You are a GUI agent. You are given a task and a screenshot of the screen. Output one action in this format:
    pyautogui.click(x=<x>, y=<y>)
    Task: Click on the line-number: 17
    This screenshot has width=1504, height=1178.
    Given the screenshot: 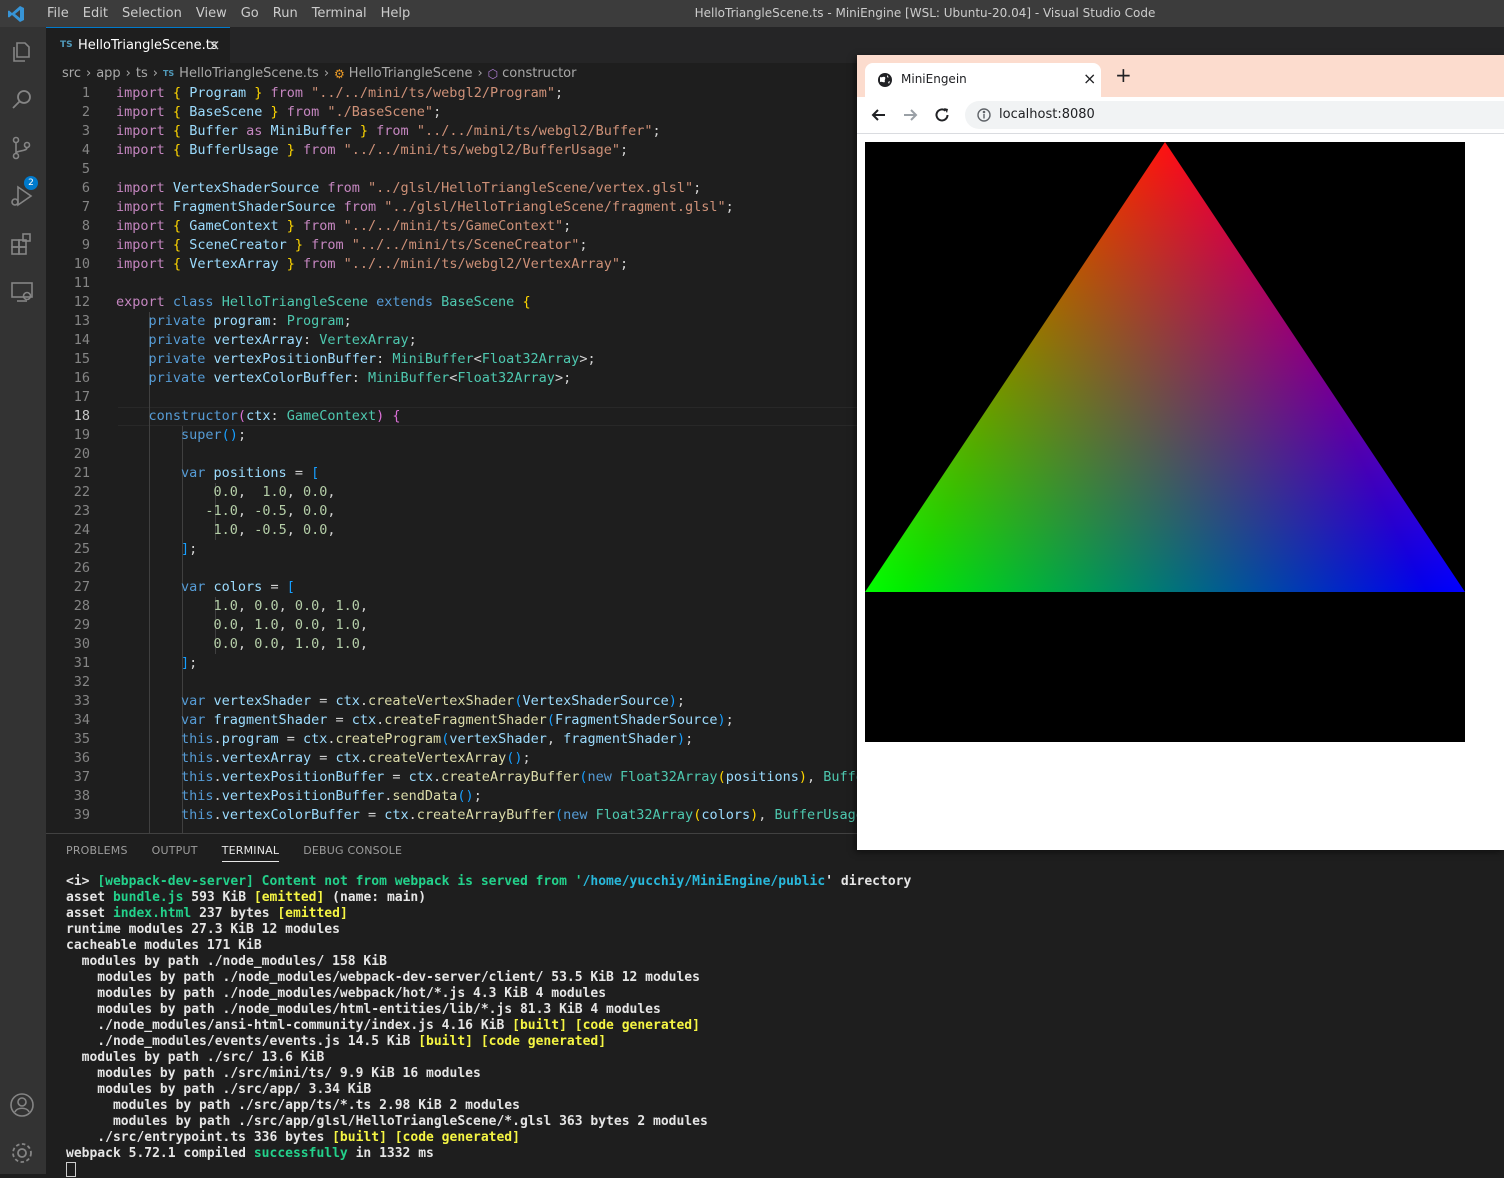 What is the action you would take?
    pyautogui.click(x=81, y=397)
    